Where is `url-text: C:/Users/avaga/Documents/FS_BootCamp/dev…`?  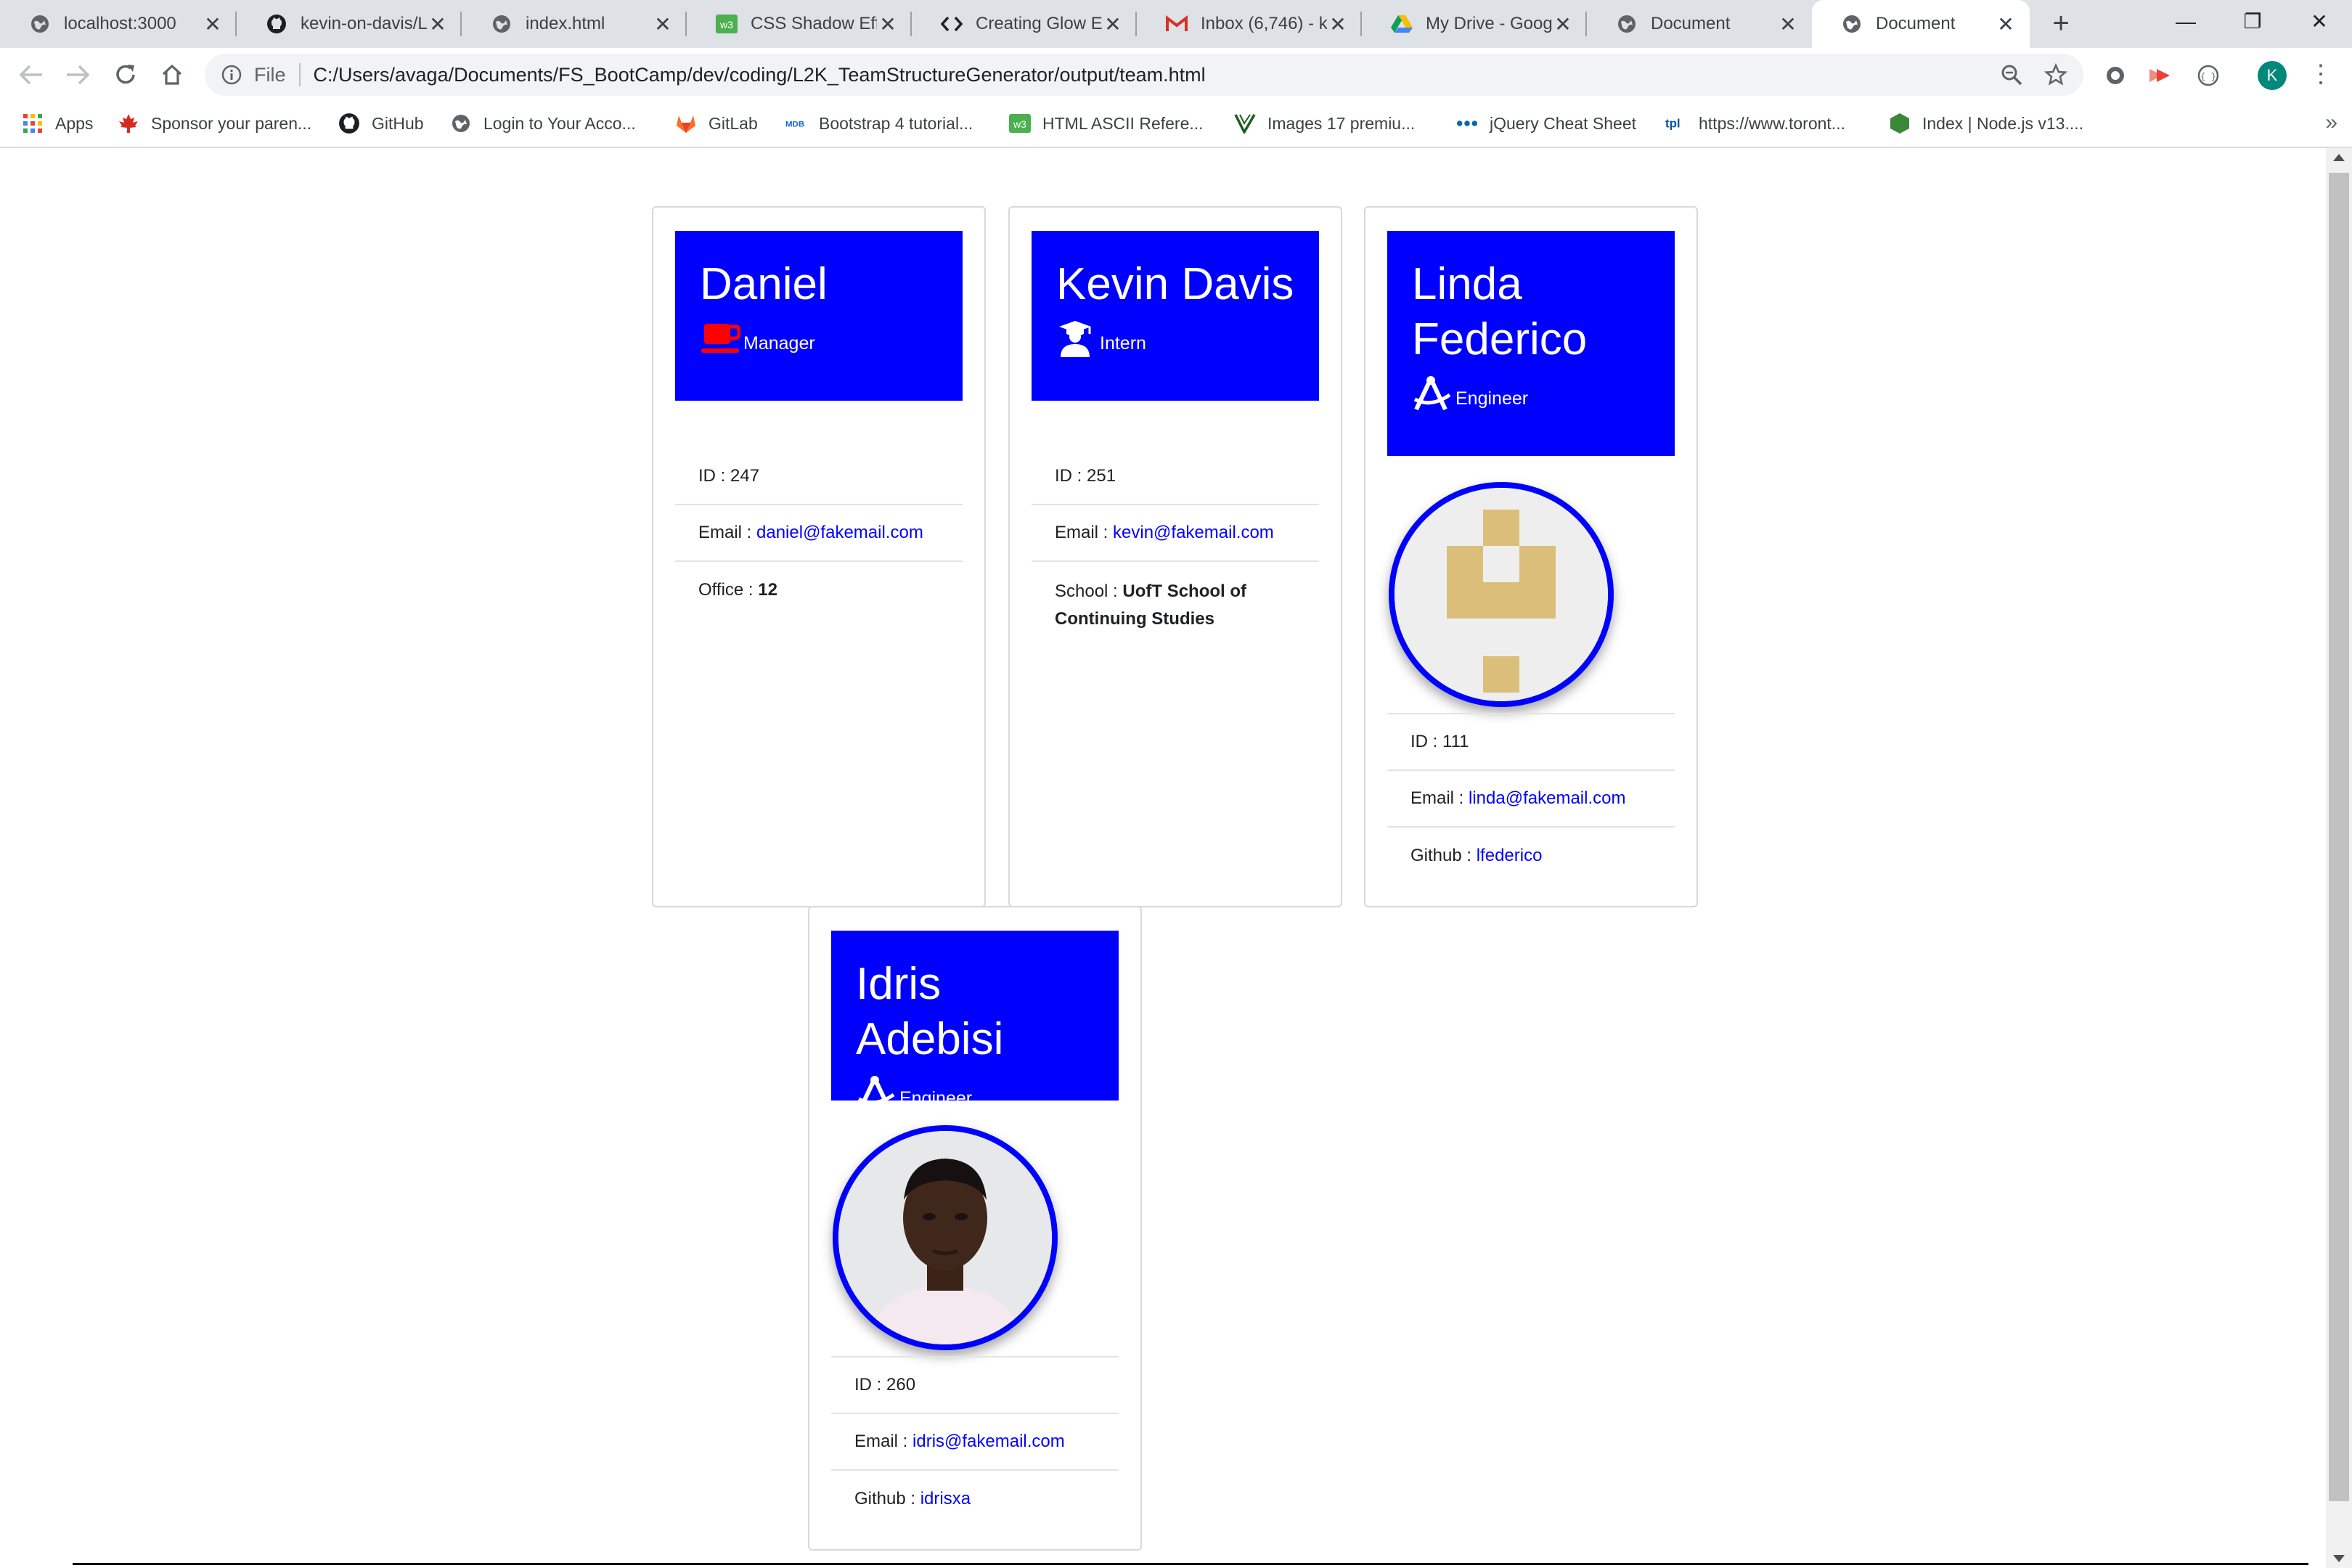
url-text: C:/Users/avaga/Documents/FS_BootCamp/dev… is located at coordinates (760, 75).